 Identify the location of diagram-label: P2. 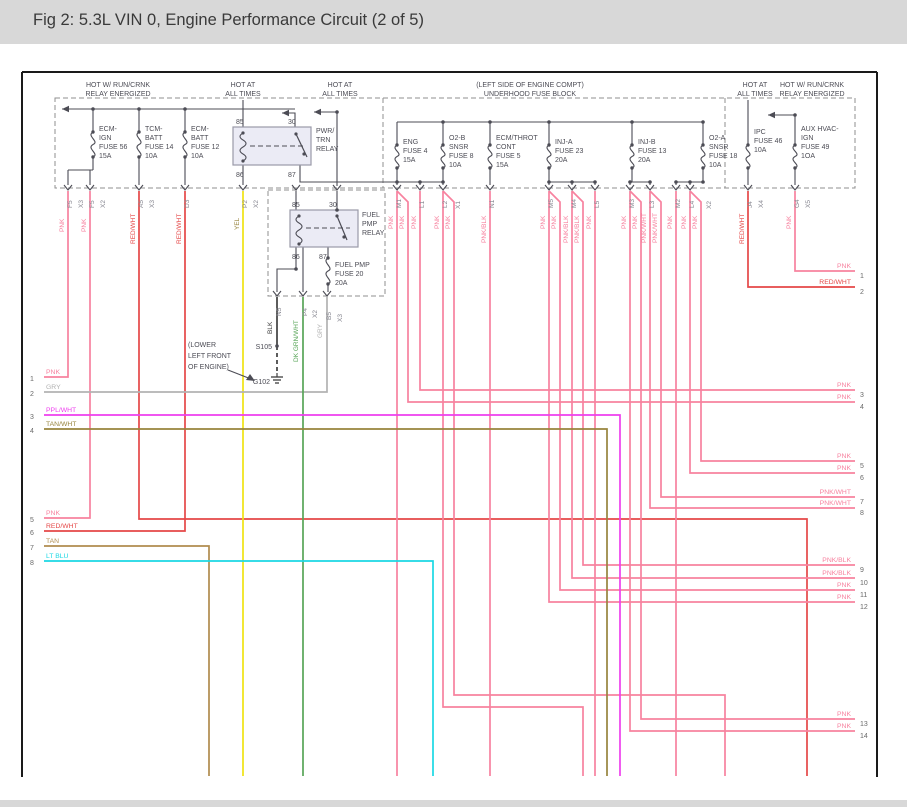
(245, 204).